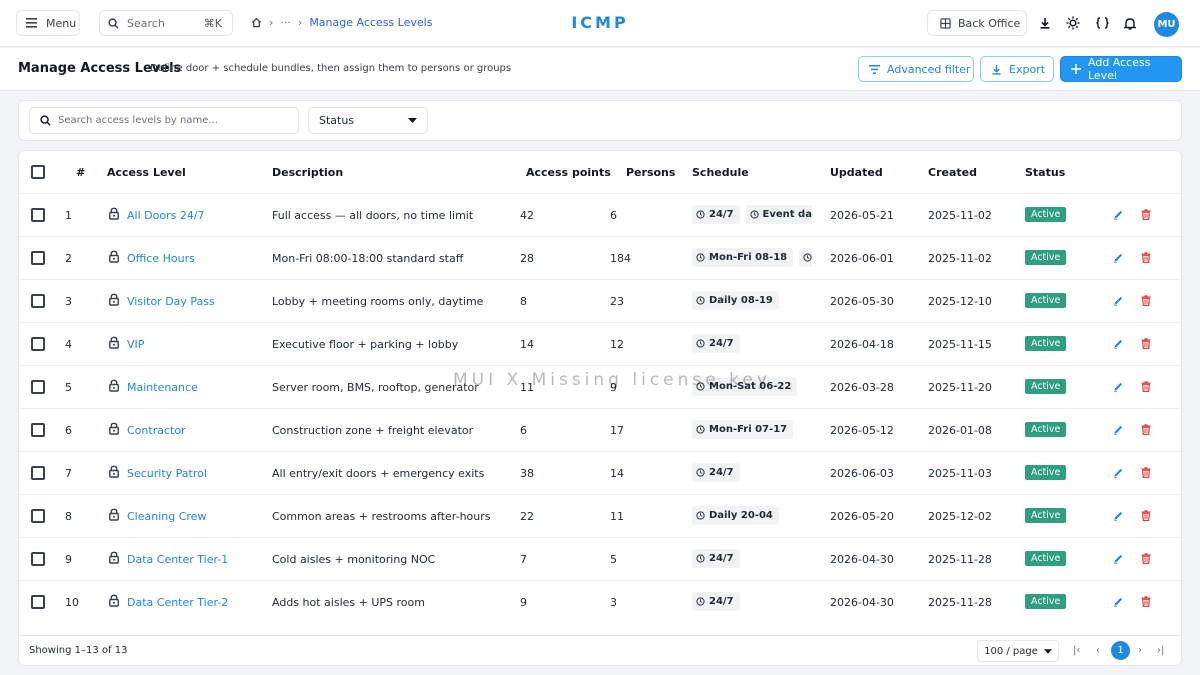 This screenshot has height=675, width=1200. Describe the element at coordinates (1073, 23) in the screenshot. I see `theme-toggle-icon` at that location.